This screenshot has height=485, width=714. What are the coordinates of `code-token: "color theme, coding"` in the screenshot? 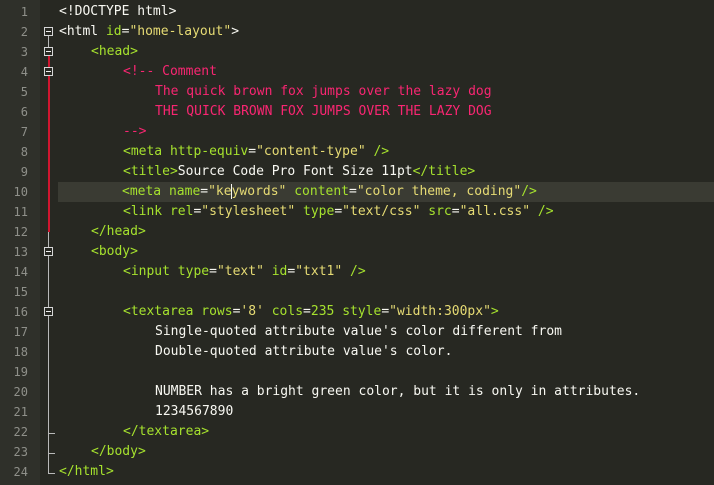 It's located at (439, 191).